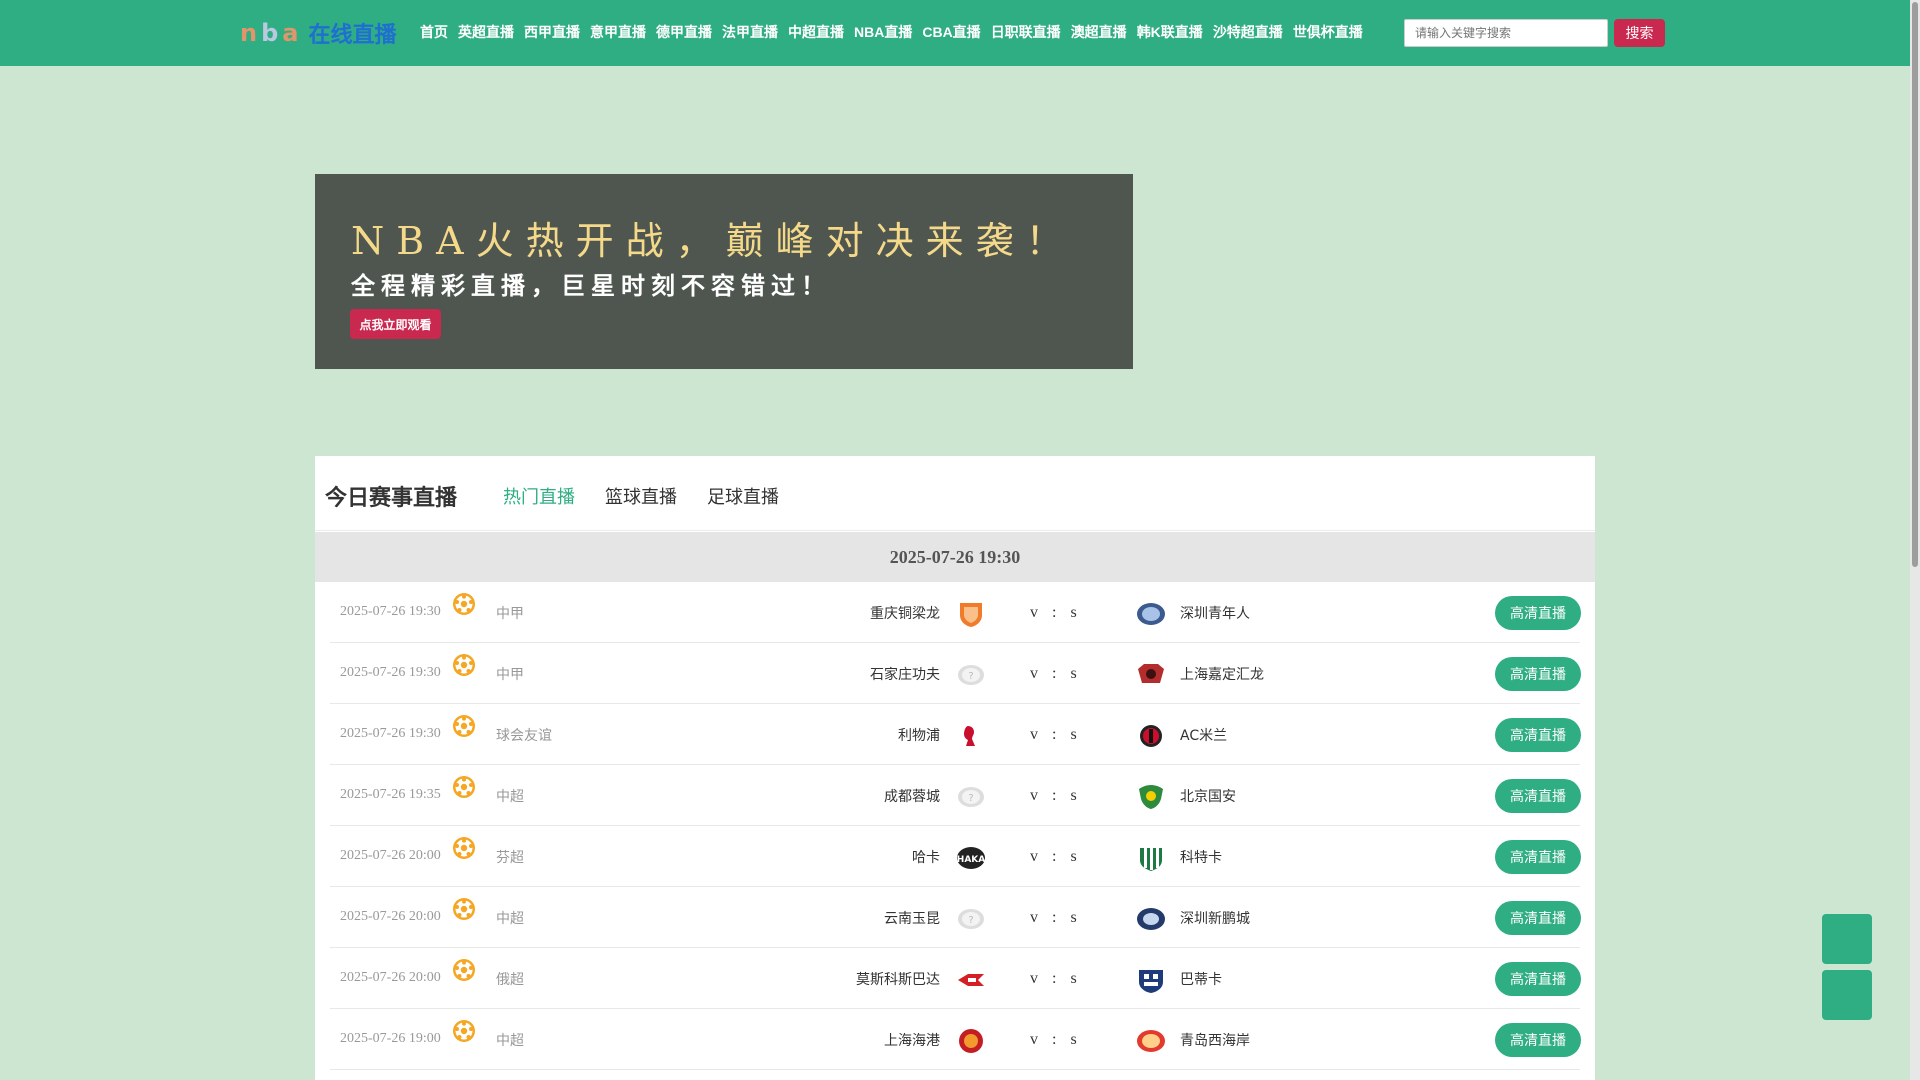  What do you see at coordinates (1215, 613) in the screenshot?
I see `away-team-name: 深圳青年人` at bounding box center [1215, 613].